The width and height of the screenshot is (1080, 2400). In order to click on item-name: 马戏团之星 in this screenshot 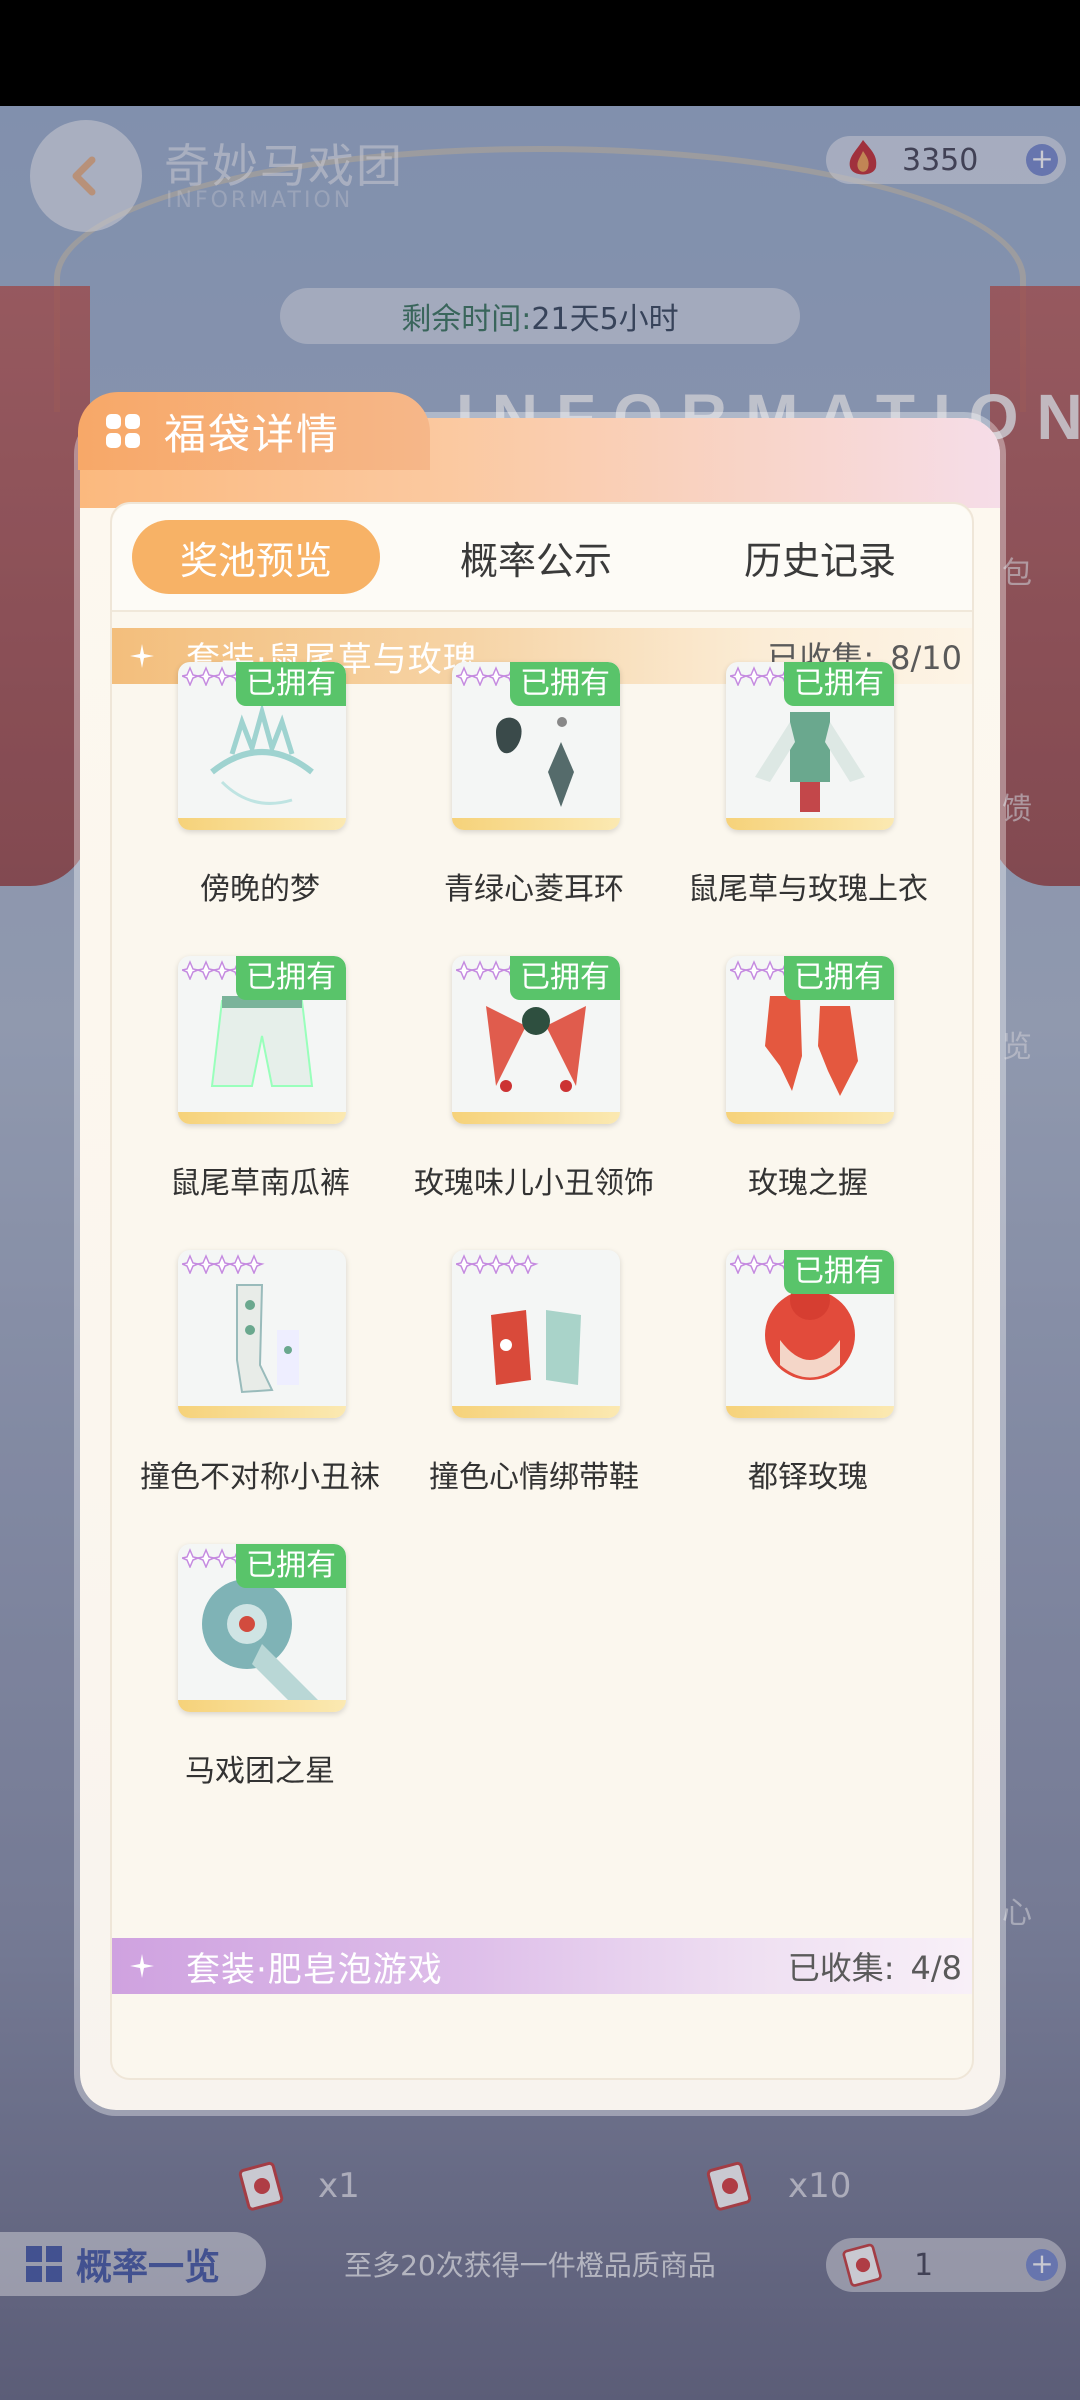, I will do `click(260, 1771)`.